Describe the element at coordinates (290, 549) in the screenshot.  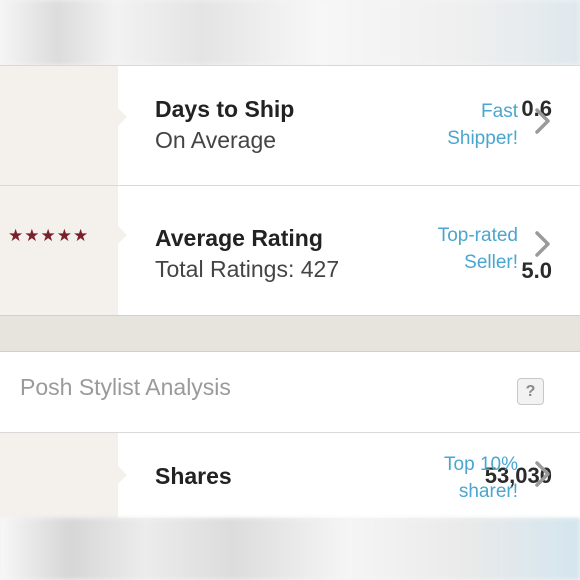
I see `blurred-bottom-edge` at that location.